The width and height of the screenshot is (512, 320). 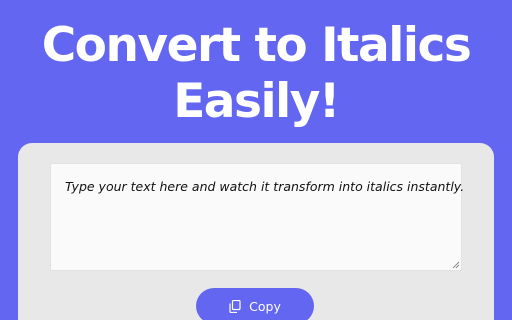 I want to click on copy-button: Copy, so click(x=255, y=304).